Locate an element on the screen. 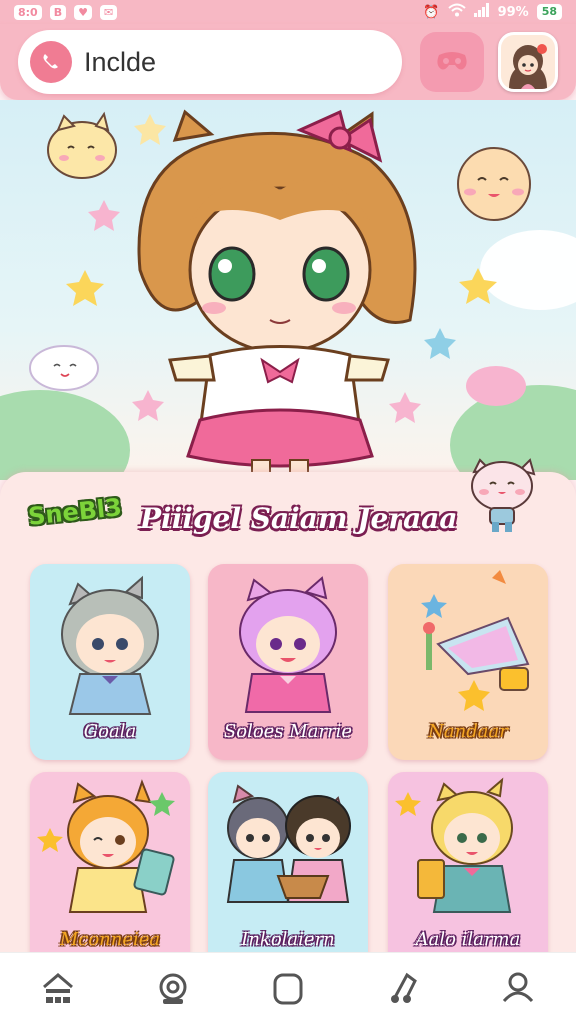  controller-icon is located at coordinates (452, 61).